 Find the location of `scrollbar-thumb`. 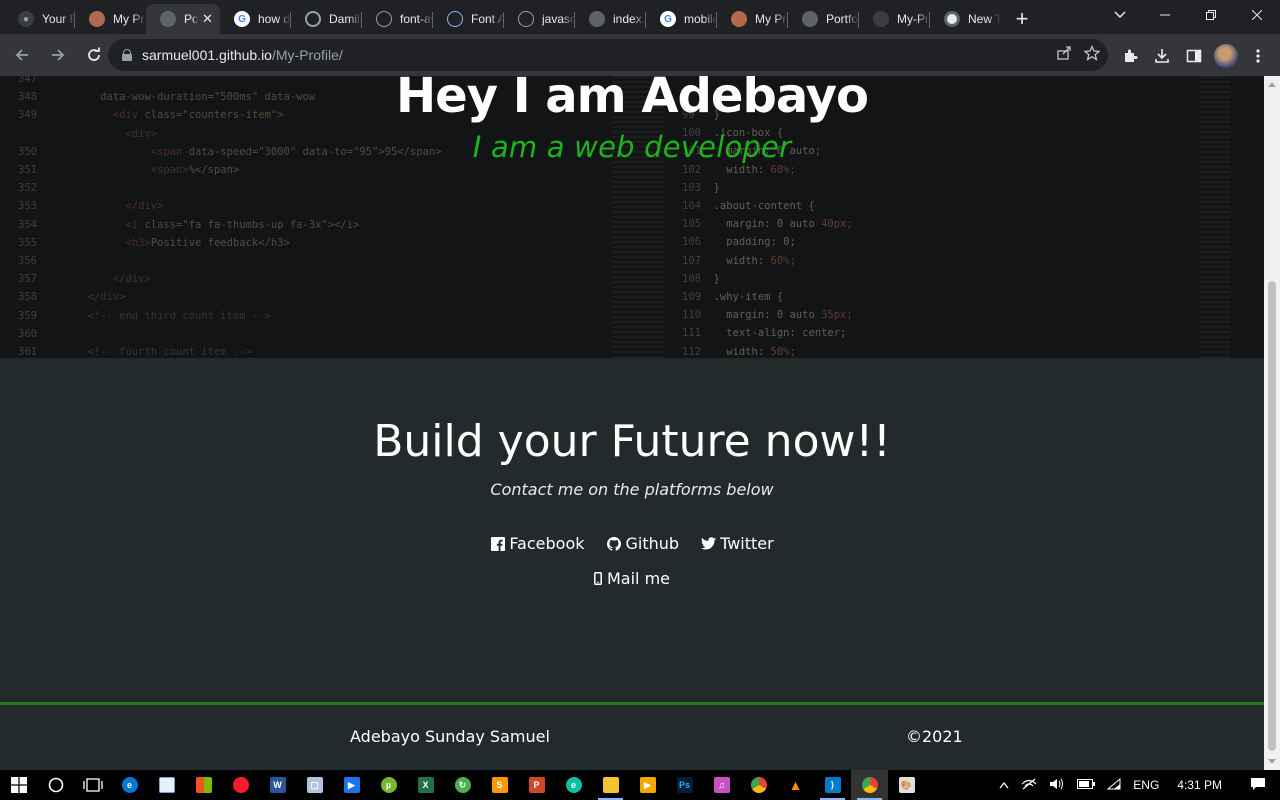

scrollbar-thumb is located at coordinates (1272, 516).